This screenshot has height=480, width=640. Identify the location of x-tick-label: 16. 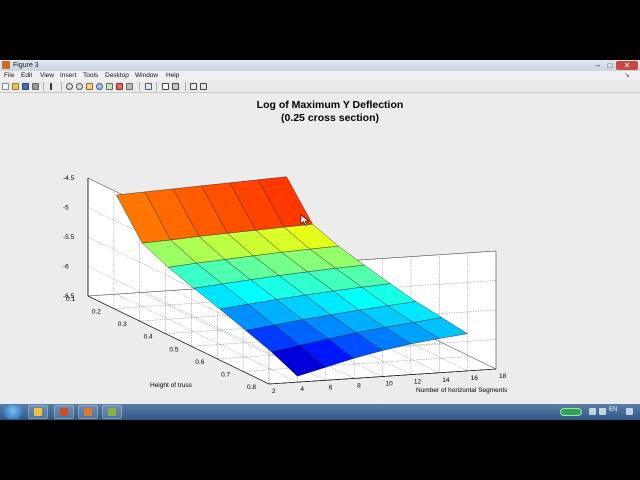
(475, 378).